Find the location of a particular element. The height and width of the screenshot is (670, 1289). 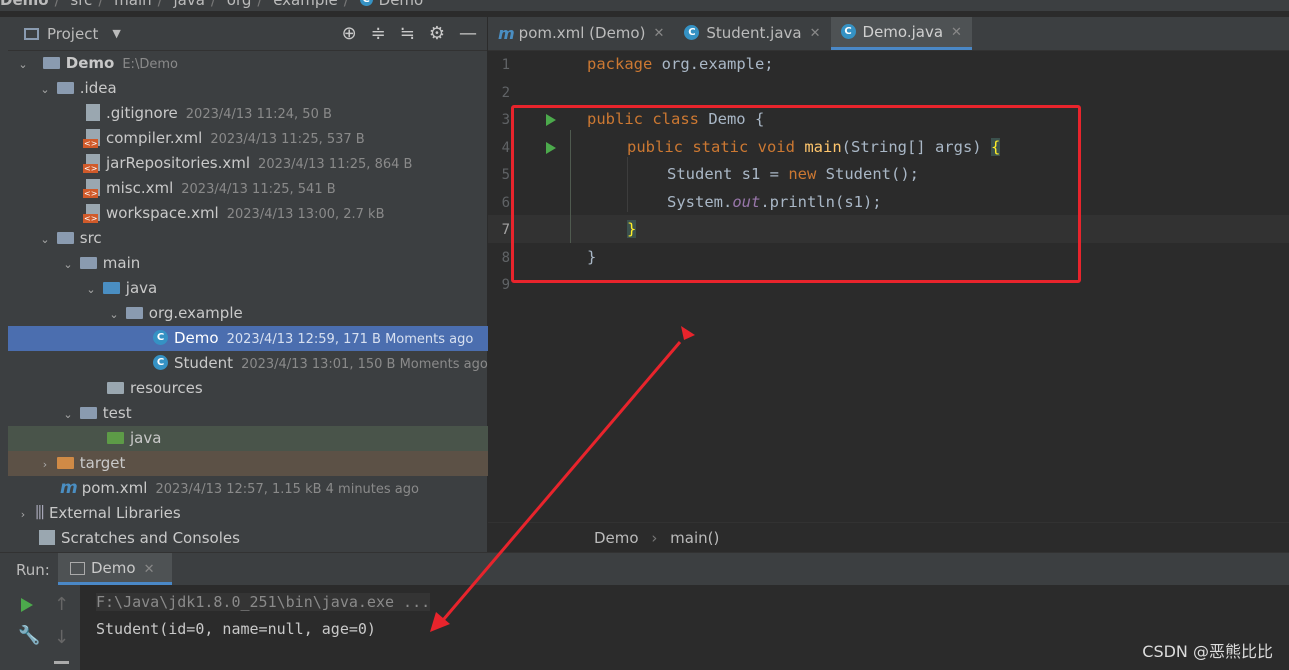

indent-guide is located at coordinates (627, 184).